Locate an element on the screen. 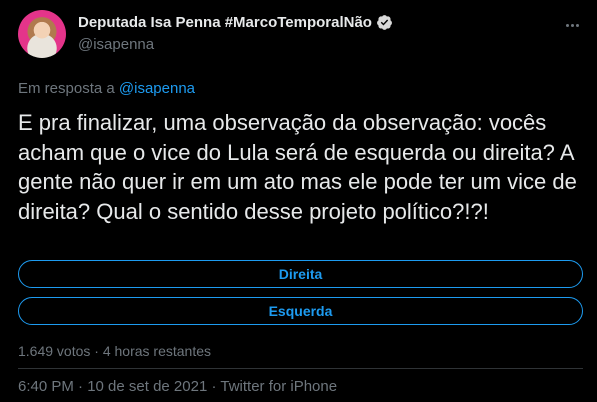 The image size is (597, 402). poll-option-esquerda: Esquerda is located at coordinates (300, 311).